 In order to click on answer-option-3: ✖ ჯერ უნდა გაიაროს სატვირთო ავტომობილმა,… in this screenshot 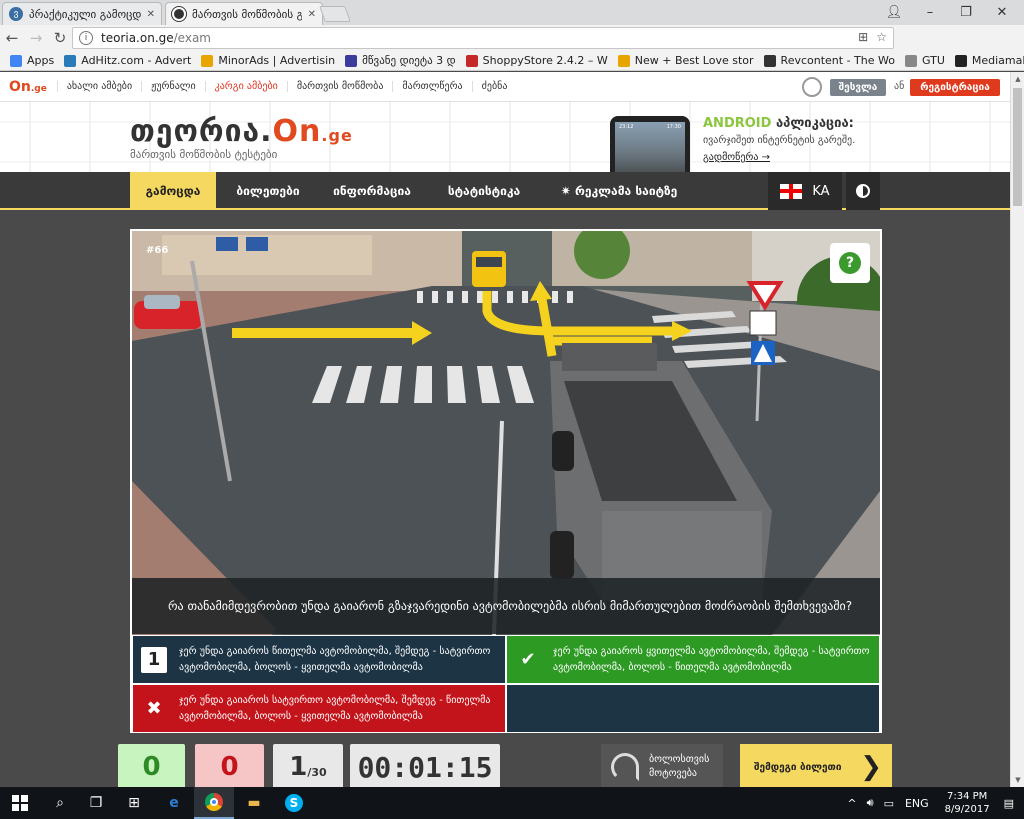, I will do `click(319, 708)`.